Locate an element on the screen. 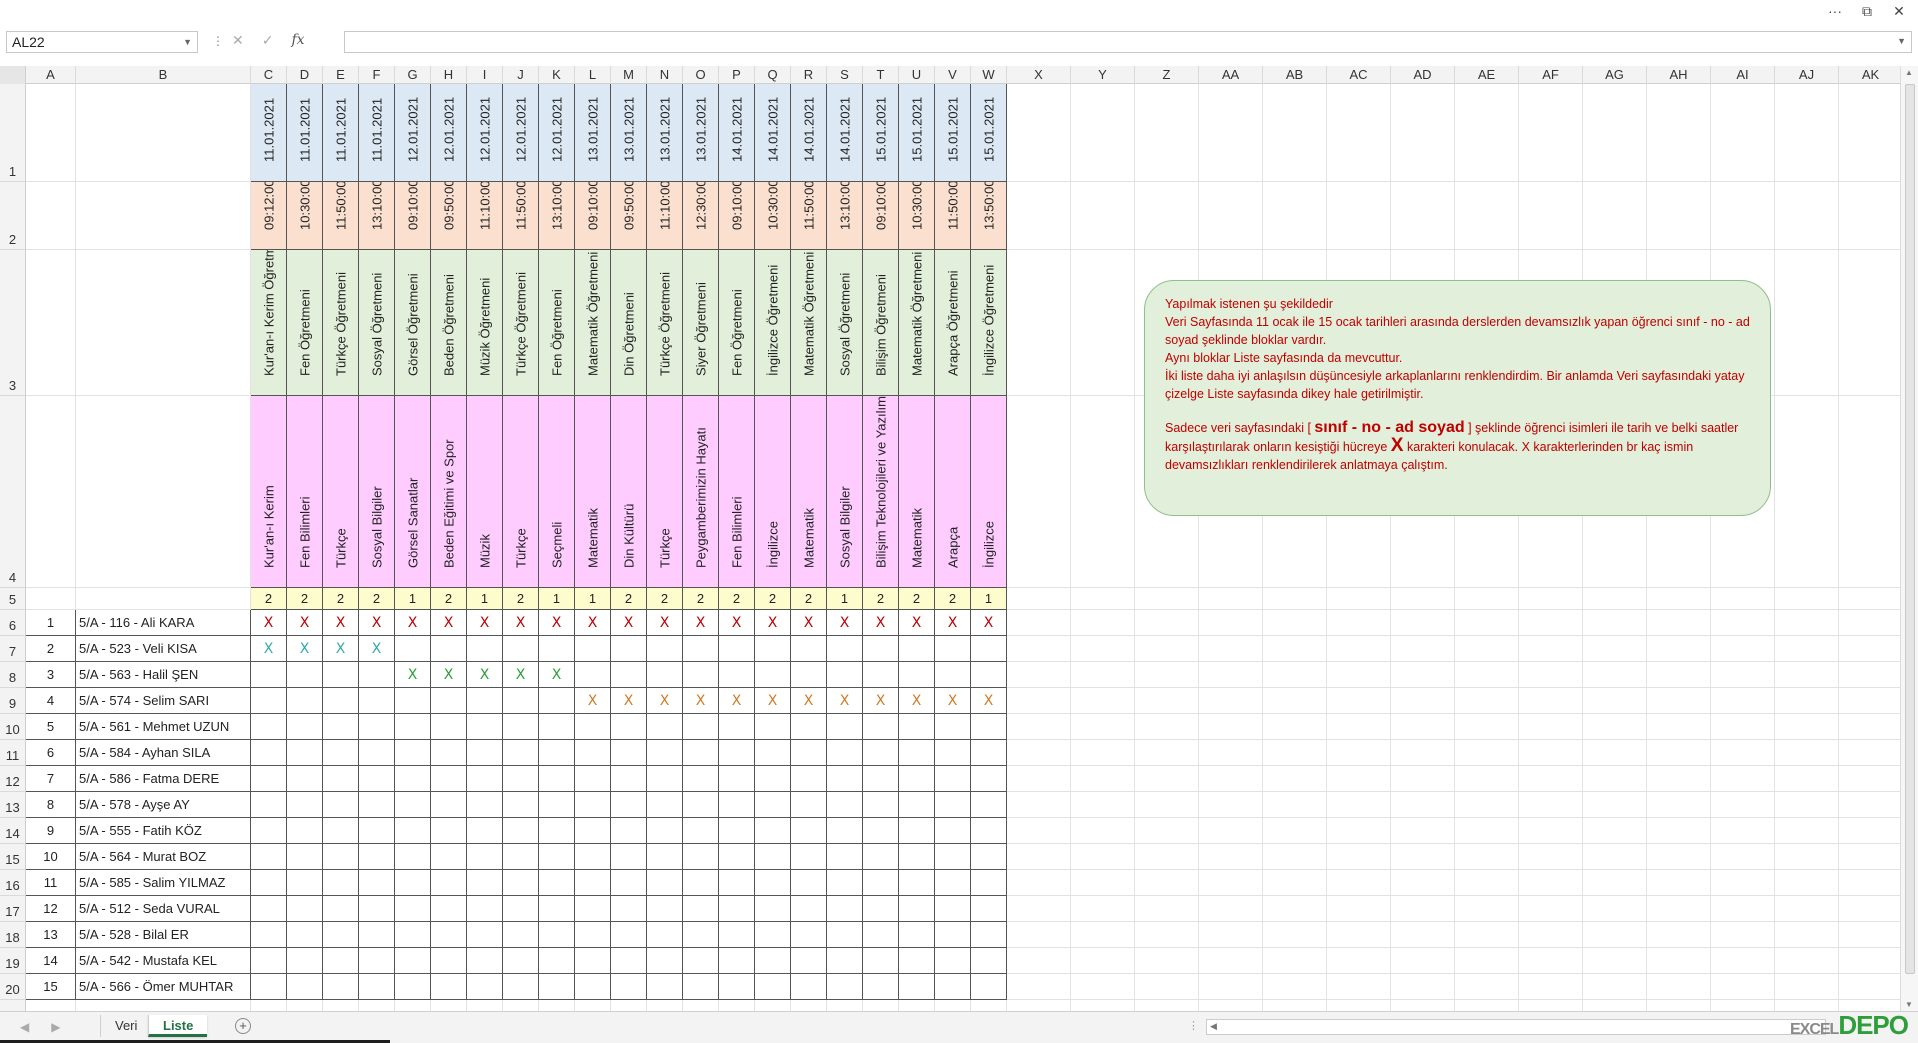 The height and width of the screenshot is (1043, 1918). column-header-ad: AD is located at coordinates (1423, 75).